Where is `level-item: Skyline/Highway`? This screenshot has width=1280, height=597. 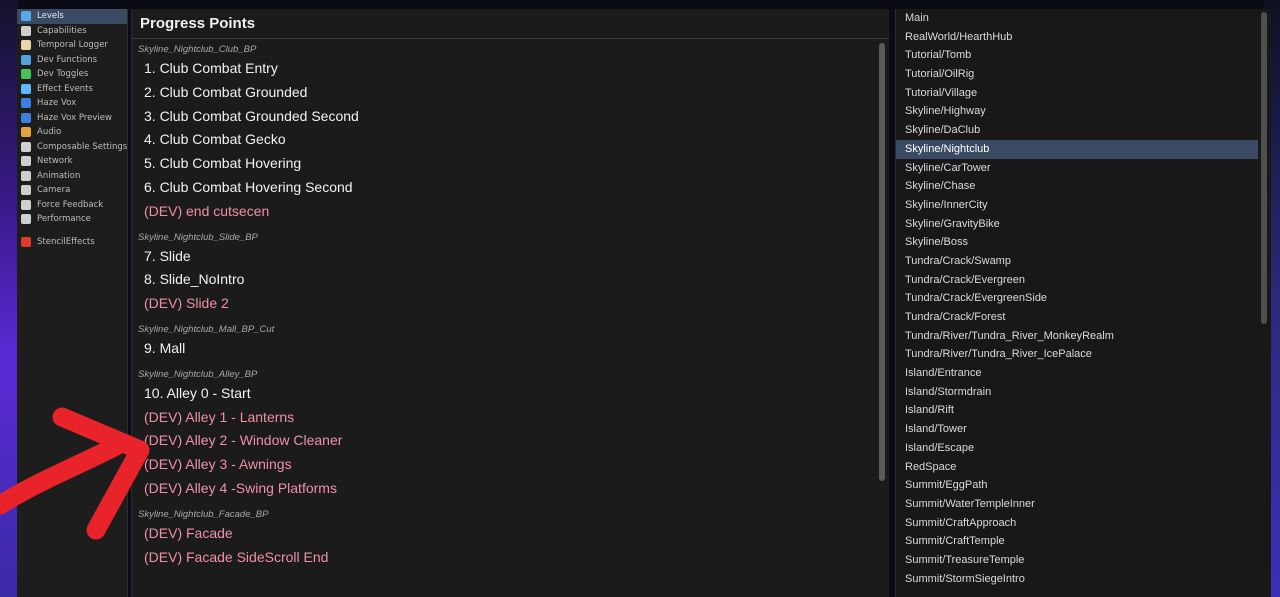
level-item: Skyline/Highway is located at coordinates (1077, 111).